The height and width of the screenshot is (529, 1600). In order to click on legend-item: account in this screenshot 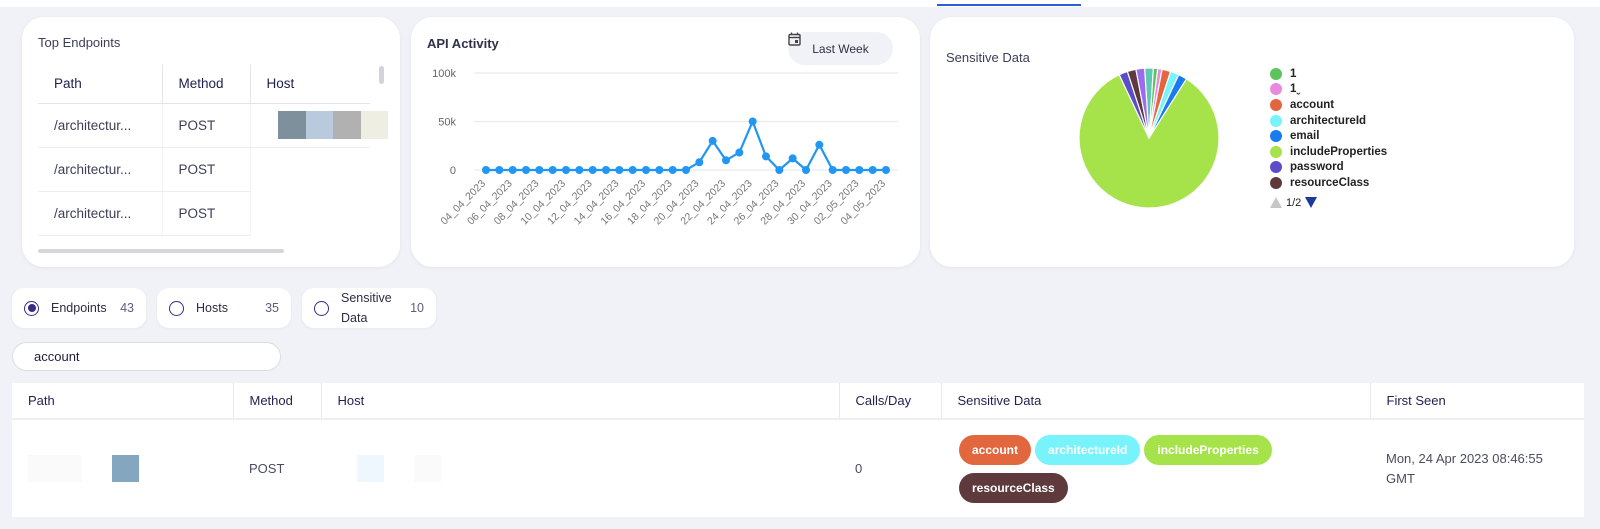, I will do `click(1328, 105)`.